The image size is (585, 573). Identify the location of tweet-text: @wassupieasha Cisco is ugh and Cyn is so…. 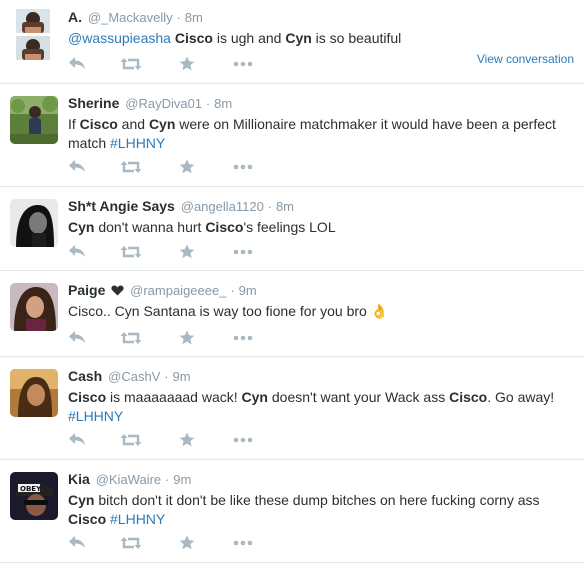
(321, 38).